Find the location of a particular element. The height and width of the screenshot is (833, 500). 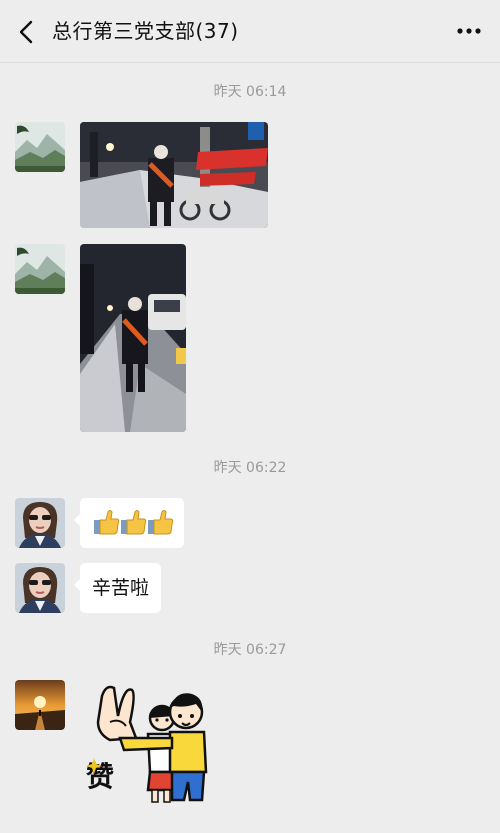

thumbs-up-message is located at coordinates (129, 523).